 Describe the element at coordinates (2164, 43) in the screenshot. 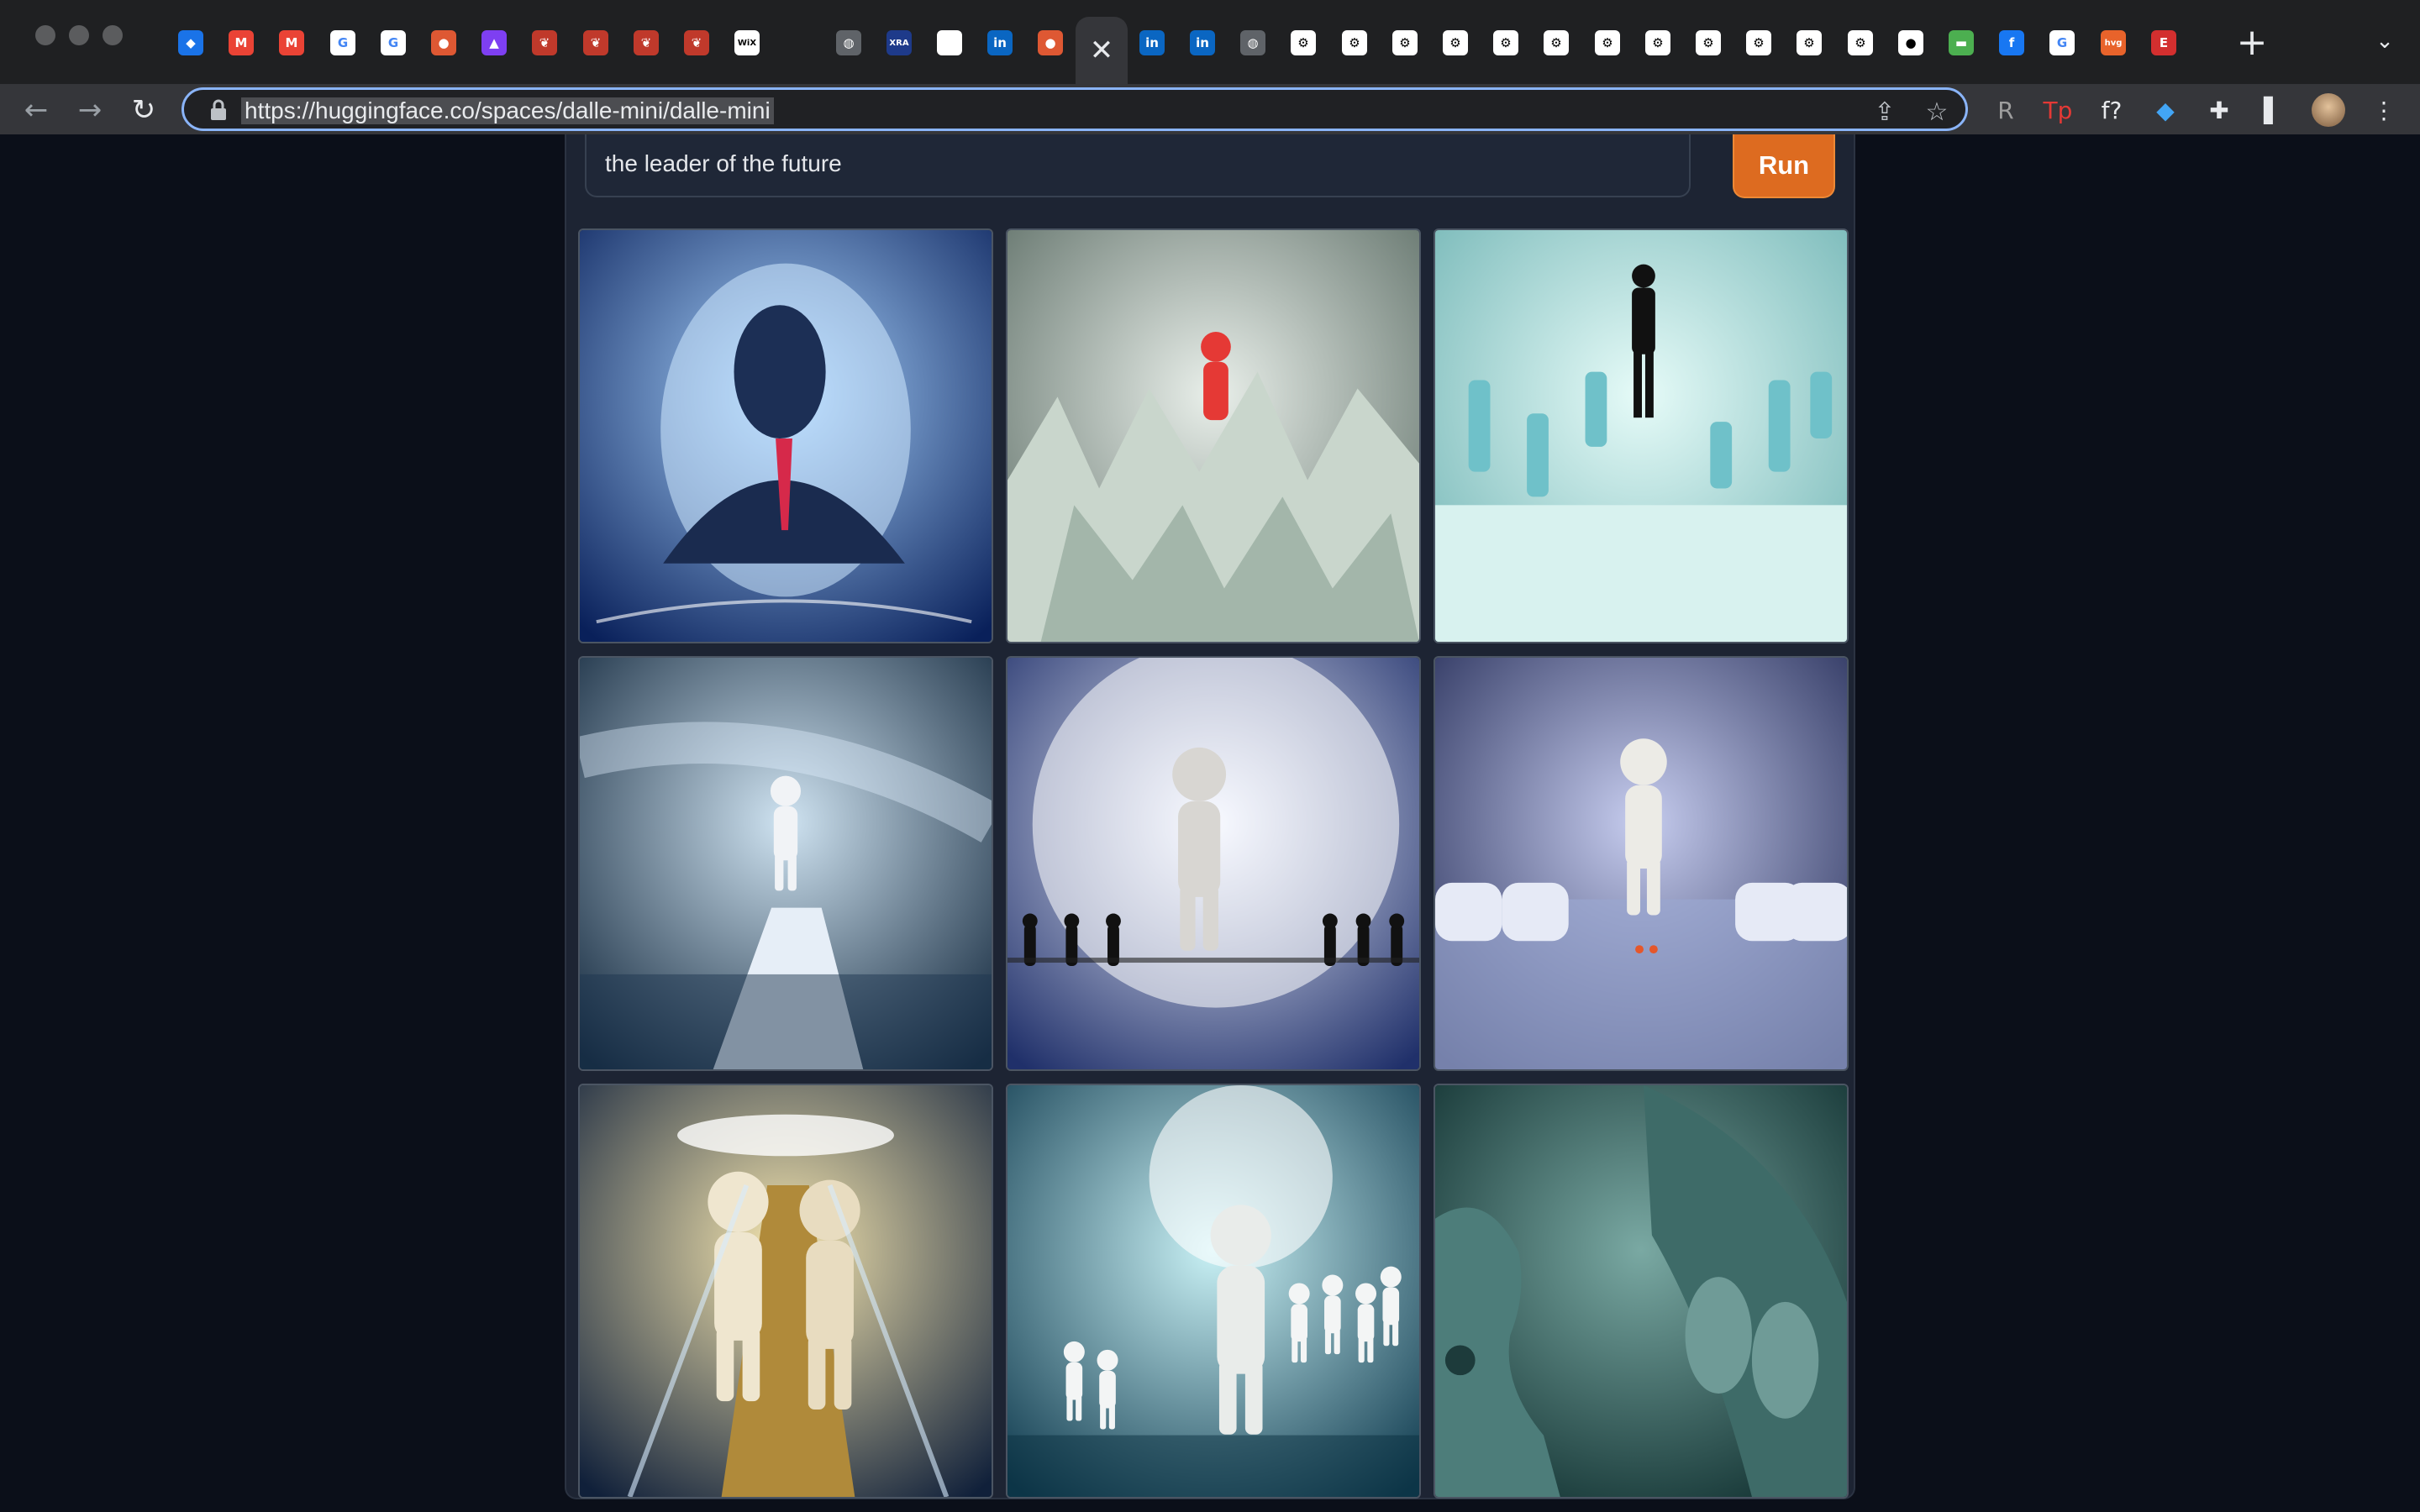

I see `browser-tab: E` at that location.